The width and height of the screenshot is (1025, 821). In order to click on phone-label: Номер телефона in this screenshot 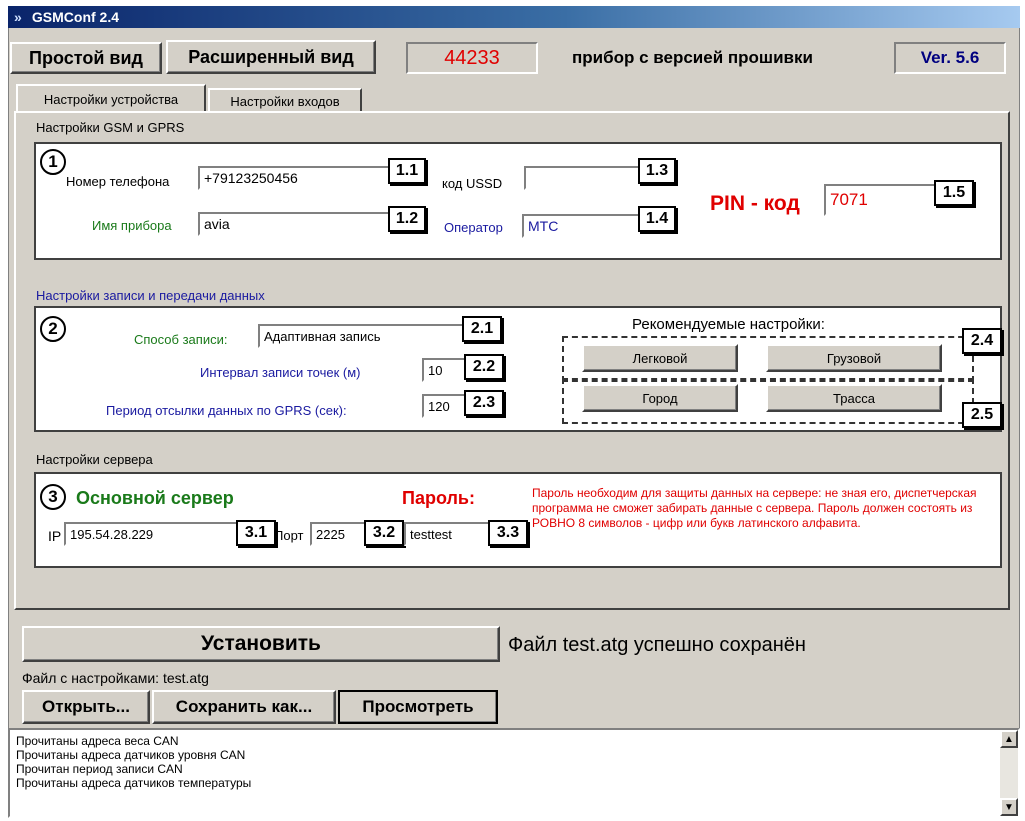, I will do `click(118, 181)`.